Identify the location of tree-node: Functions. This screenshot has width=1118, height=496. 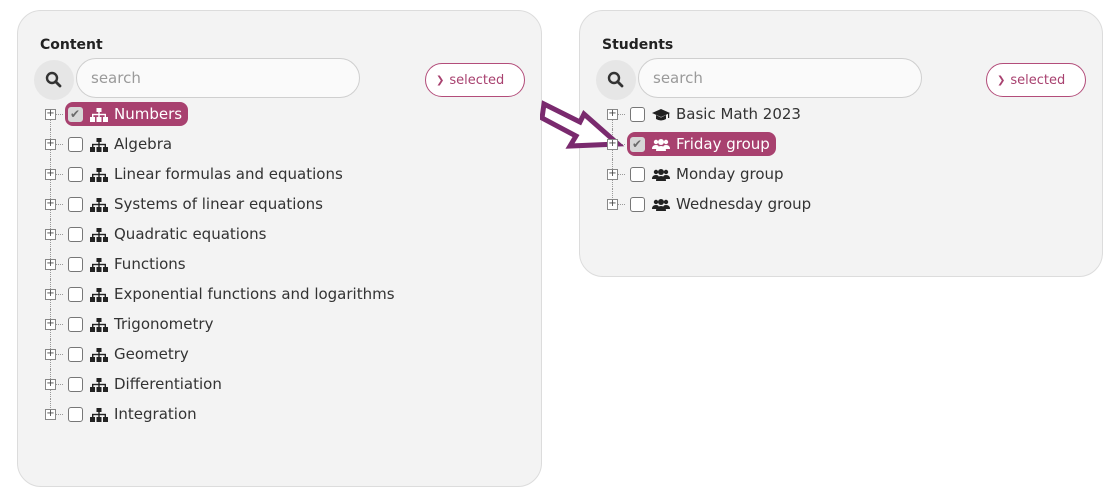
(128, 264).